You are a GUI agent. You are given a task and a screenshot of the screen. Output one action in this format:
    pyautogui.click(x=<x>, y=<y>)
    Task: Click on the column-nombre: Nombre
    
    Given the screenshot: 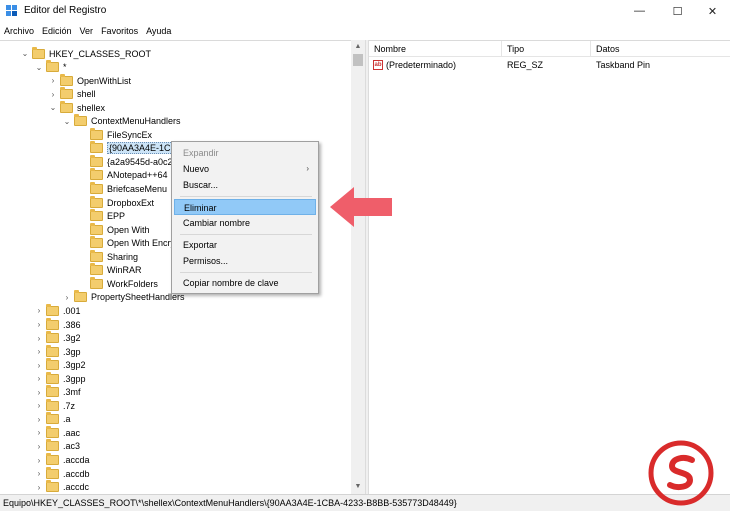 What is the action you would take?
    pyautogui.click(x=435, y=49)
    